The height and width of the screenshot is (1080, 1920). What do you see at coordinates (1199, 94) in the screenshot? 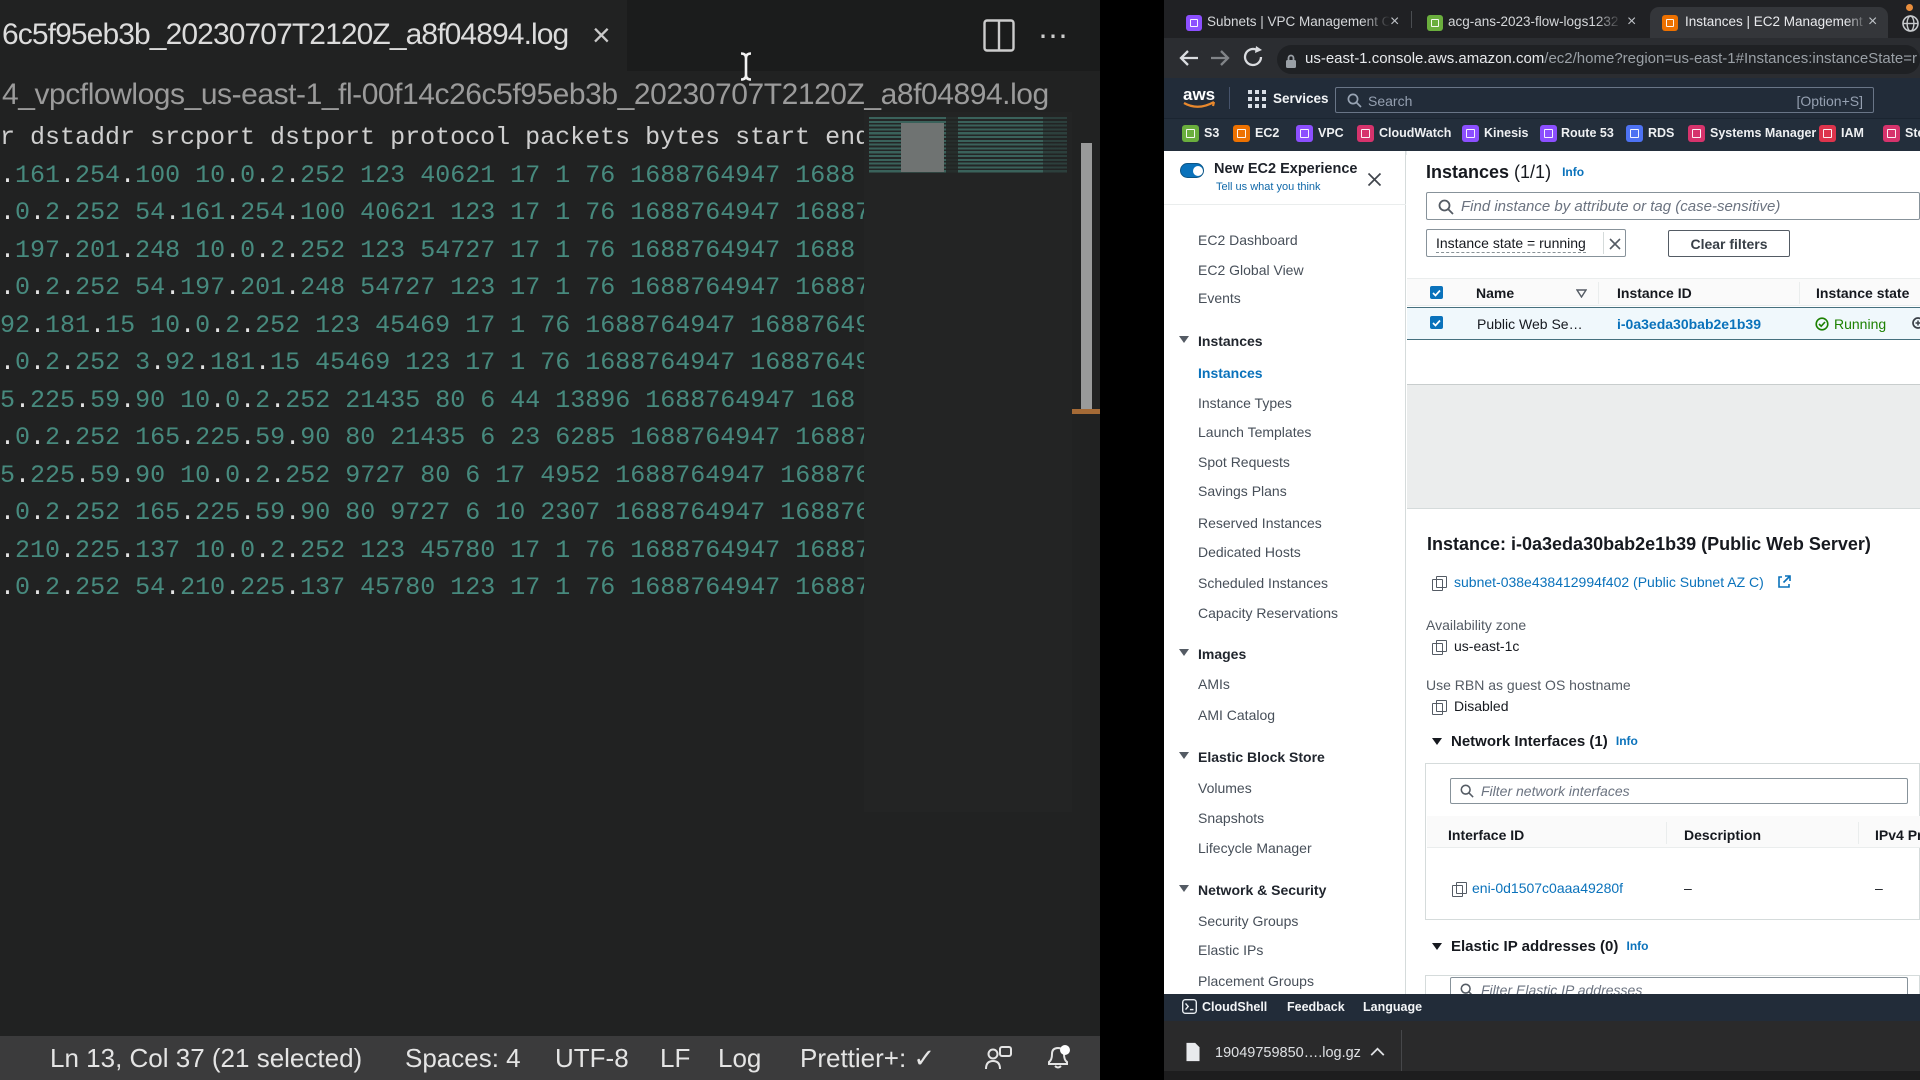
I see `svg-text: aws` at bounding box center [1199, 94].